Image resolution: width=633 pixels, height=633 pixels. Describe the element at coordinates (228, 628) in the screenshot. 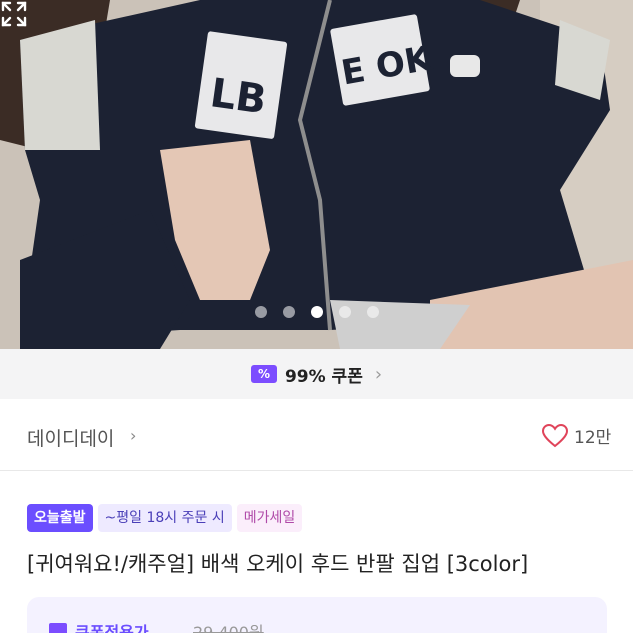

I see `original-price: 29,400원` at that location.